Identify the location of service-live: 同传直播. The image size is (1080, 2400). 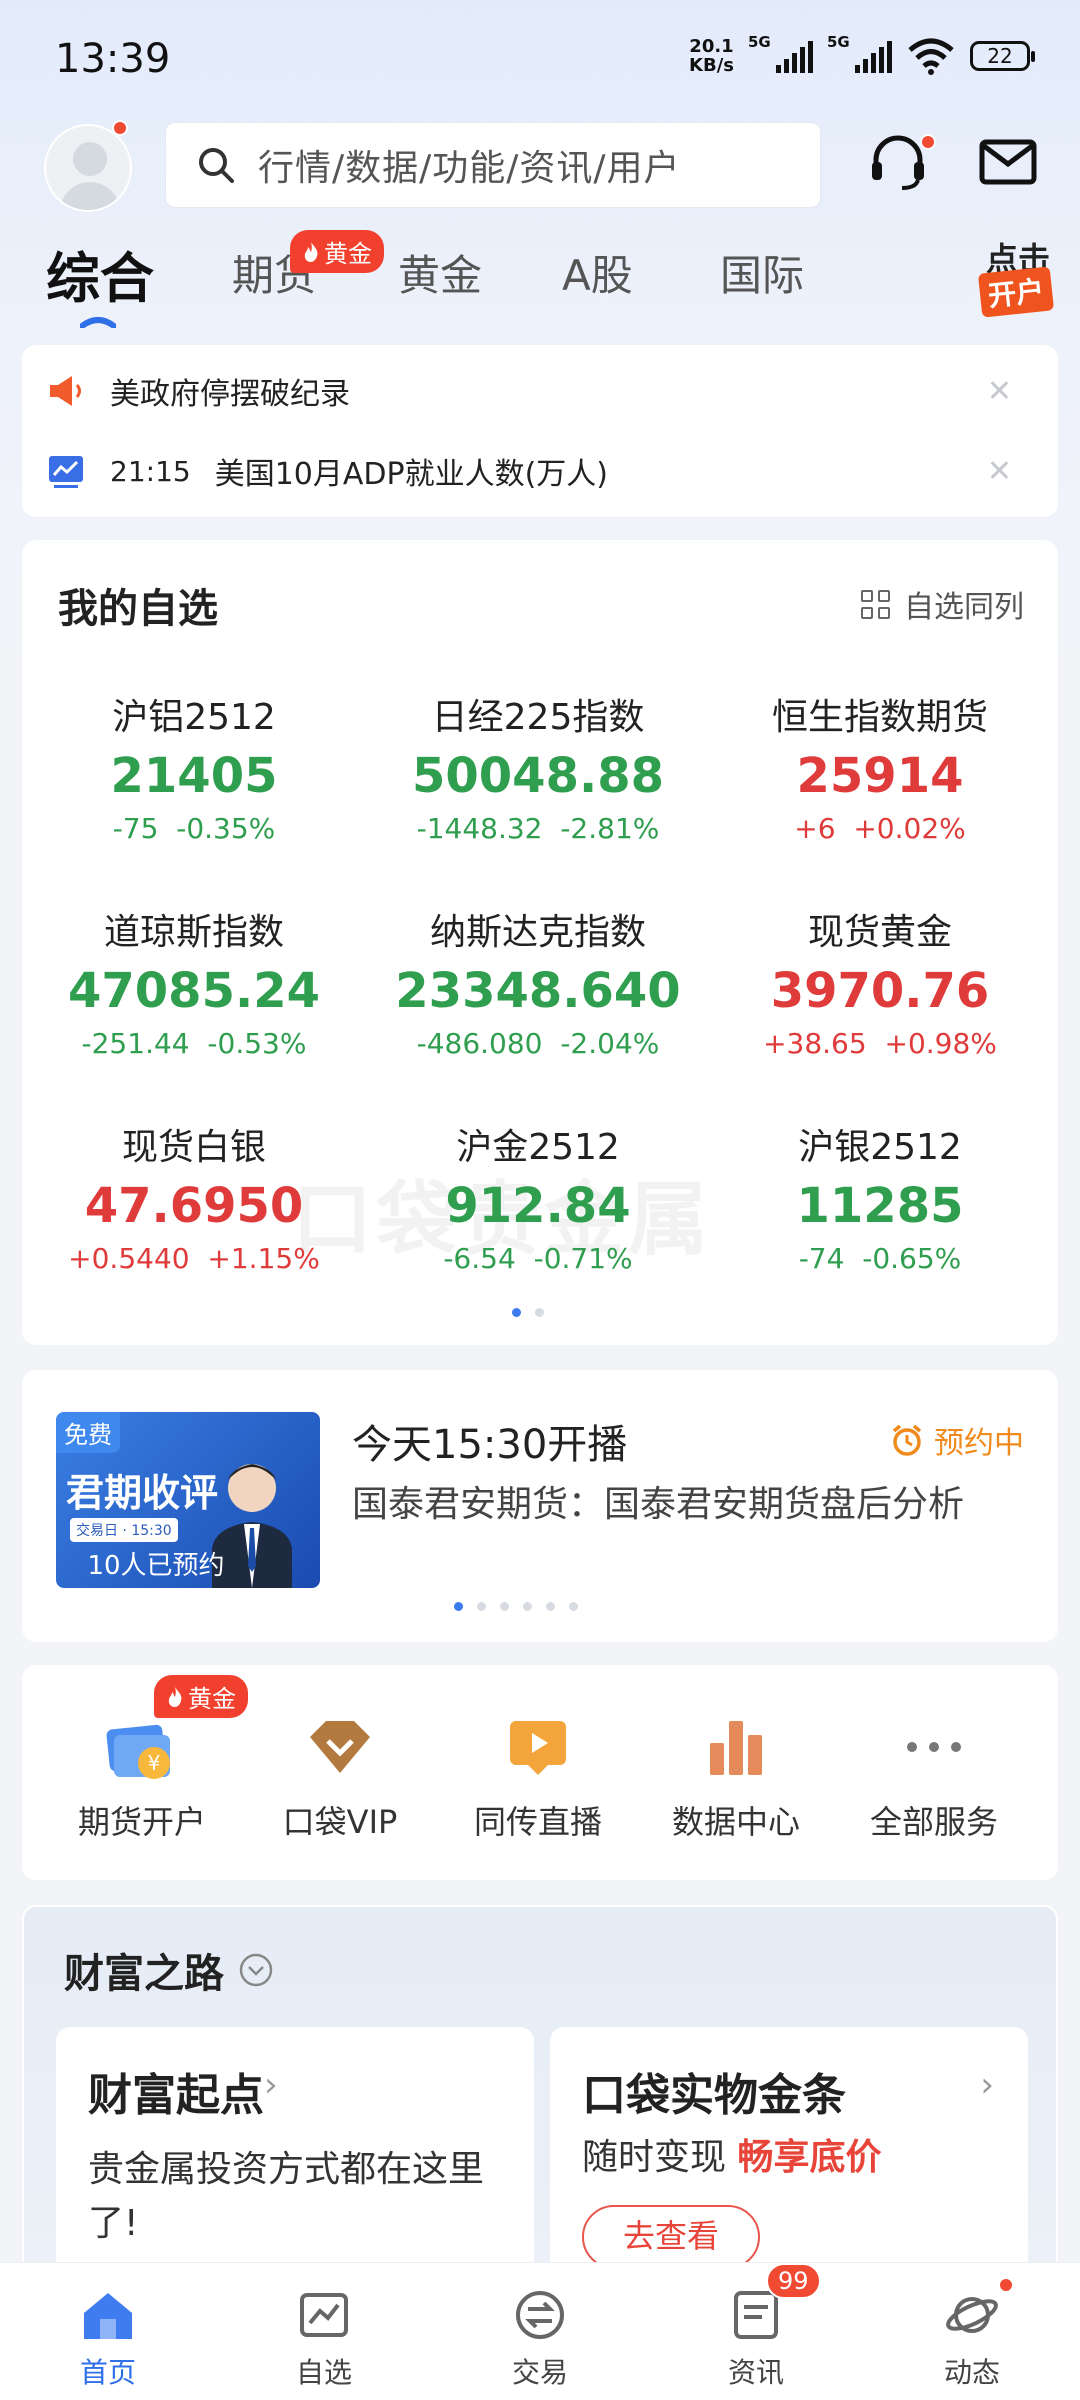
(538, 1772).